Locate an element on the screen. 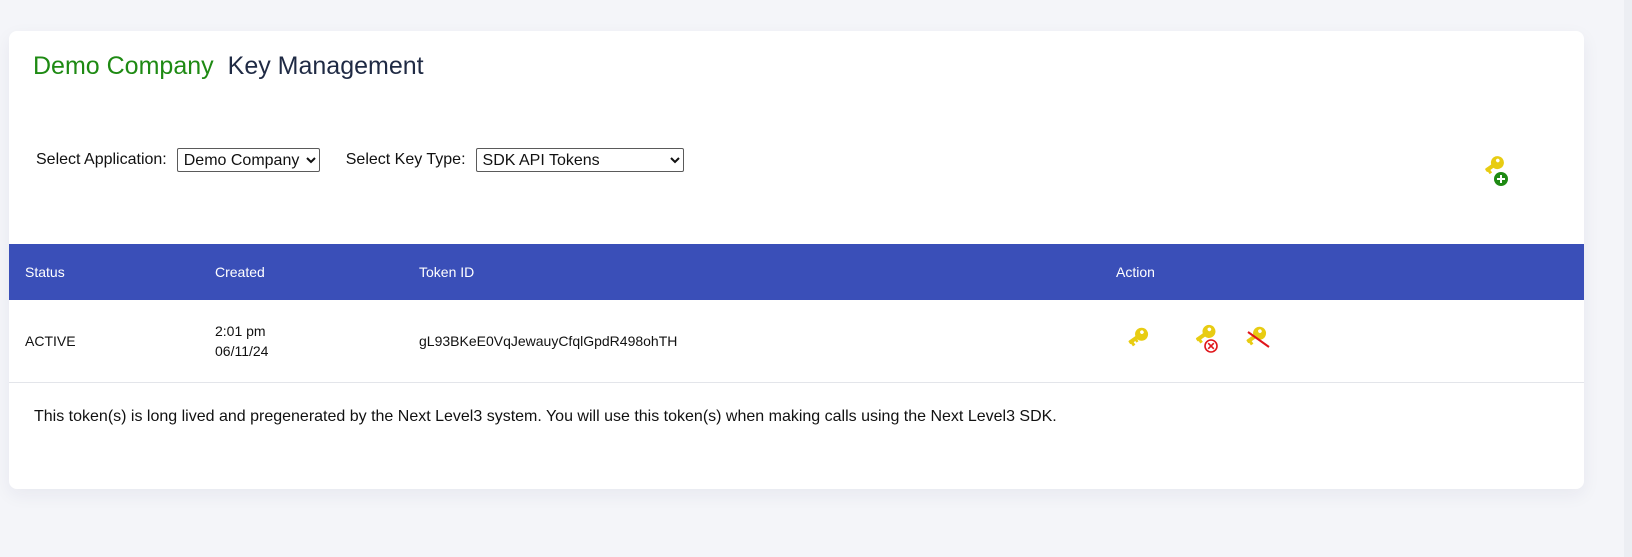 This screenshot has width=1632, height=557. application-label: Select Application: is located at coordinates (101, 159).